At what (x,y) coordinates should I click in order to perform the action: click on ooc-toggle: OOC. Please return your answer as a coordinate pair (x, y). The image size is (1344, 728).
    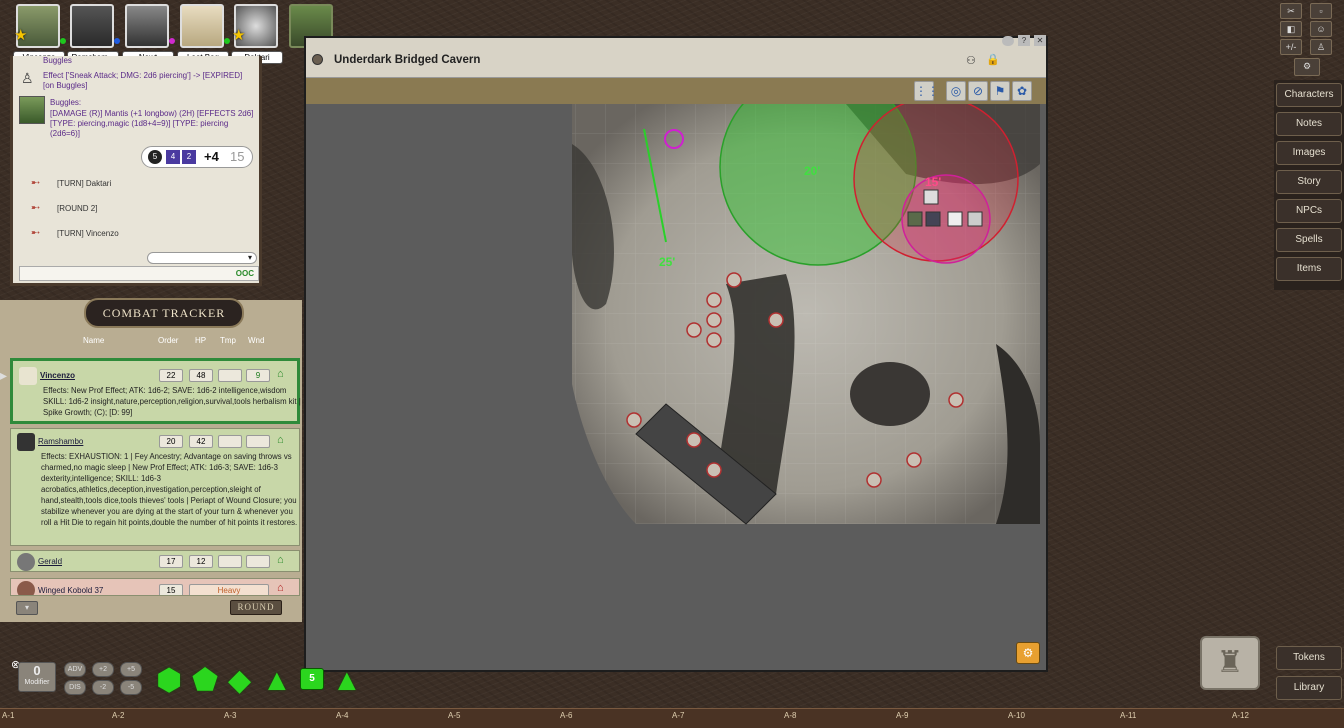
    Looking at the image, I should click on (245, 273).